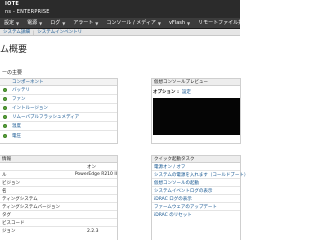 The width and height of the screenshot is (320, 240). Describe the element at coordinates (16, 136) in the screenshot. I see `health-row-label: 電圧` at that location.